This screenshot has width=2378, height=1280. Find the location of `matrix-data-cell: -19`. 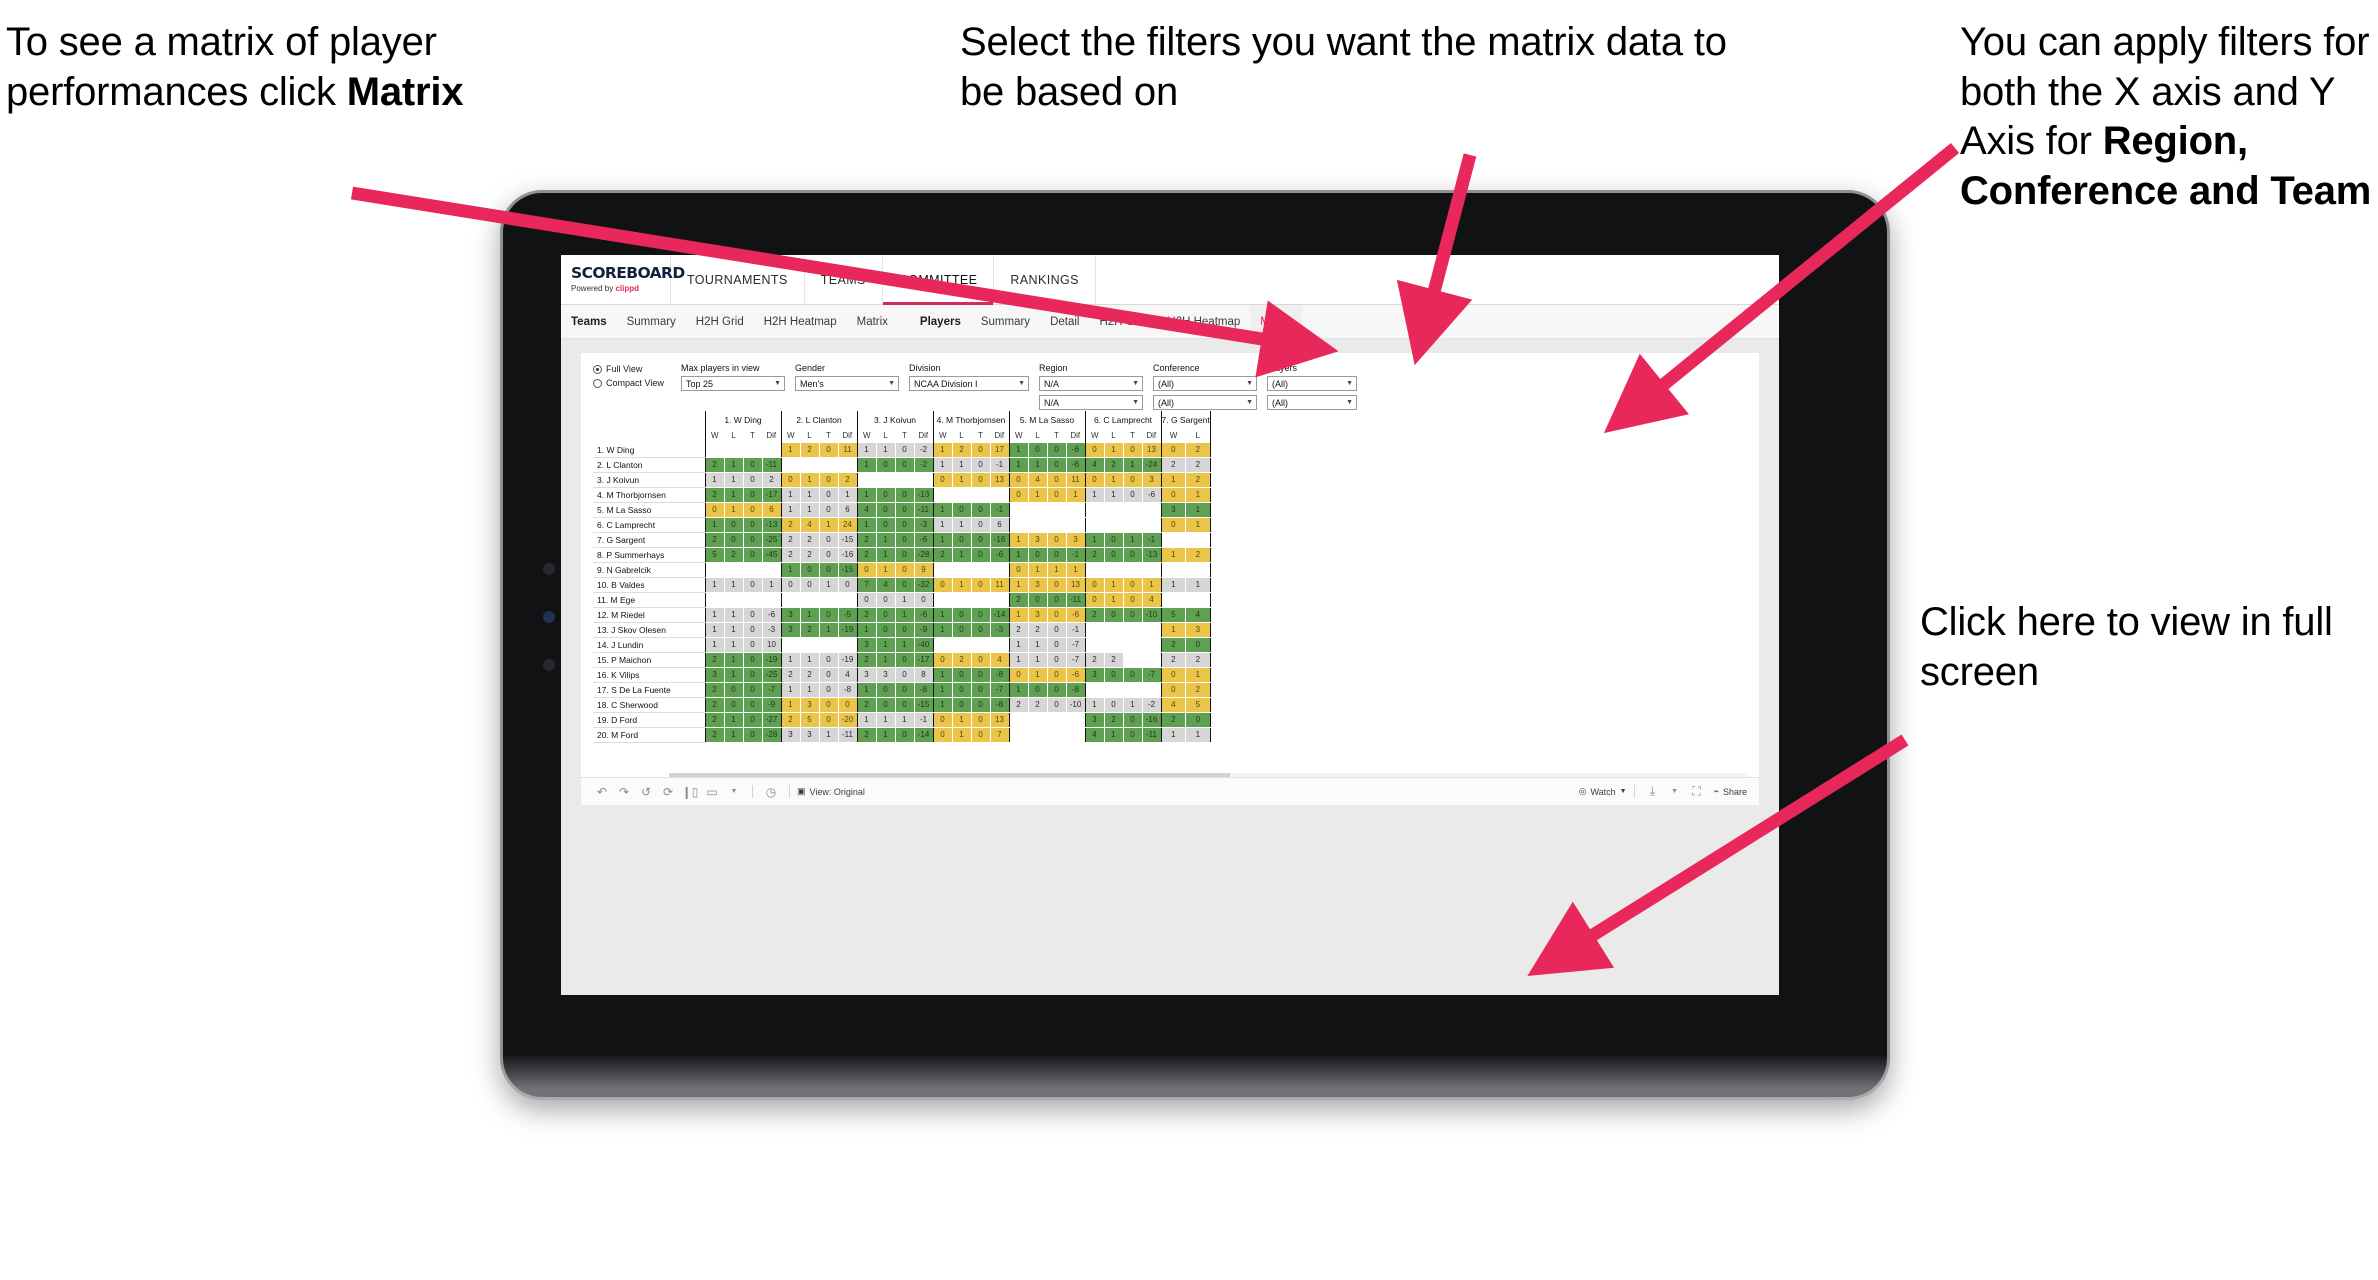

matrix-data-cell: -19 is located at coordinates (848, 660).